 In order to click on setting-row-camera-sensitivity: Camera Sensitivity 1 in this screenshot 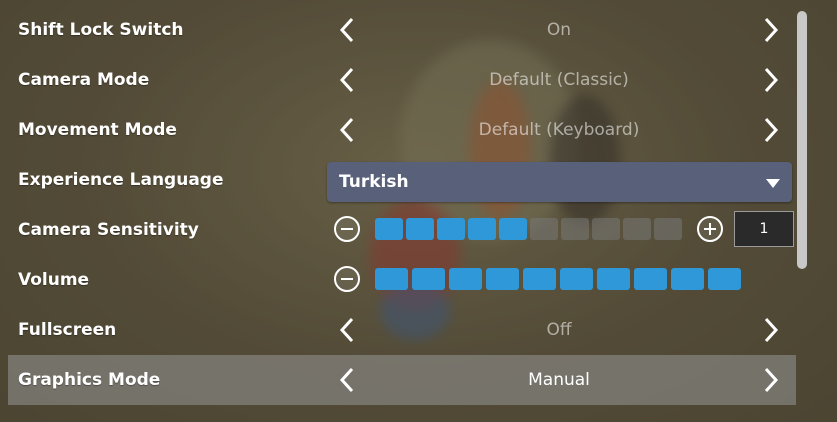, I will do `click(402, 230)`.